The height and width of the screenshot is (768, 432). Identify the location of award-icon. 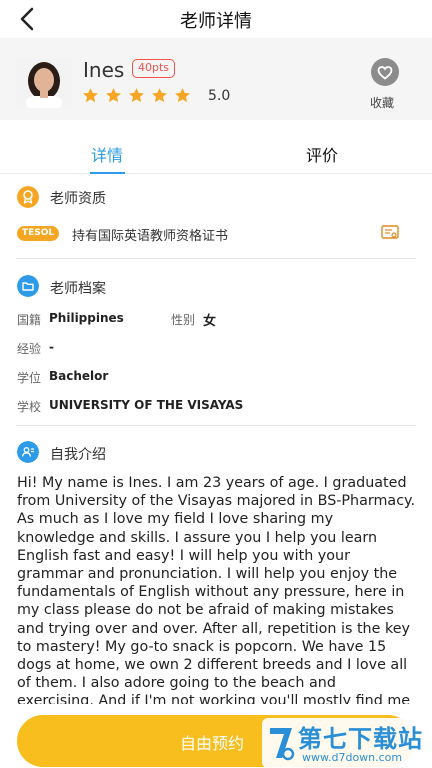
(28, 197).